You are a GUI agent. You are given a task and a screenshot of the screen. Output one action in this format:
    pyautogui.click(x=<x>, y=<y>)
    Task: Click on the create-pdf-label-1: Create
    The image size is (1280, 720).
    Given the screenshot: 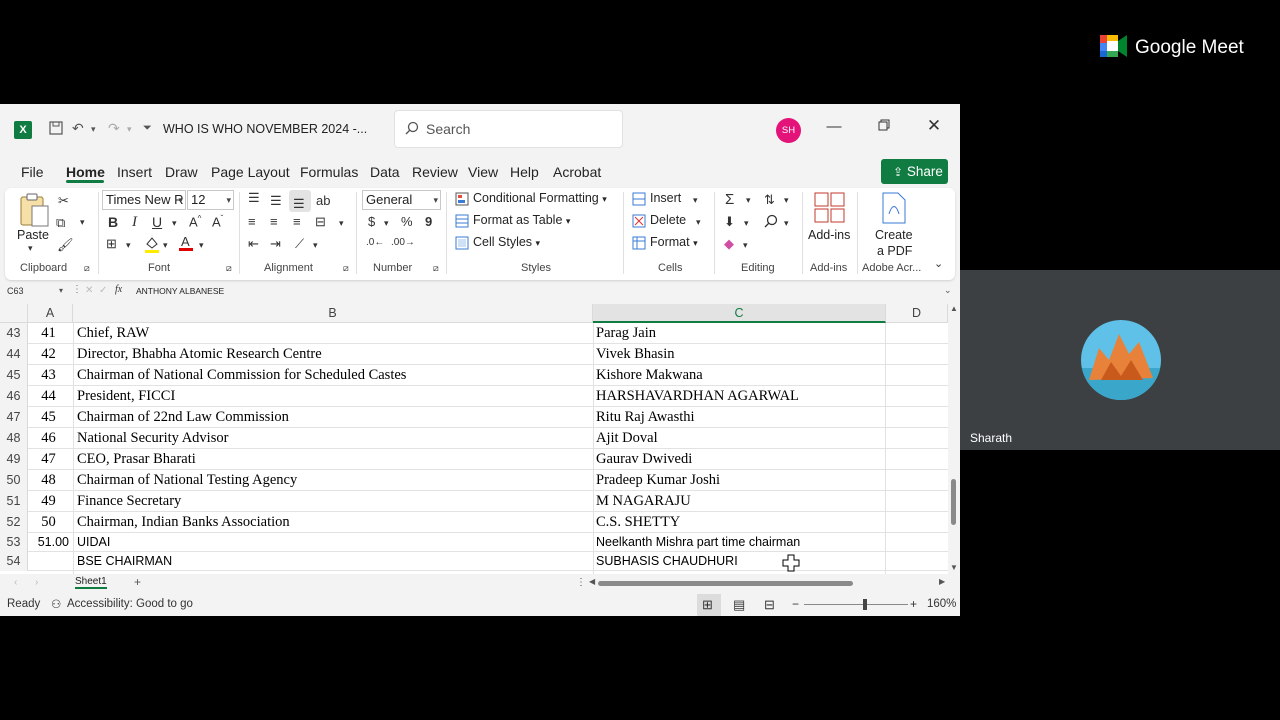 What is the action you would take?
    pyautogui.click(x=894, y=235)
    